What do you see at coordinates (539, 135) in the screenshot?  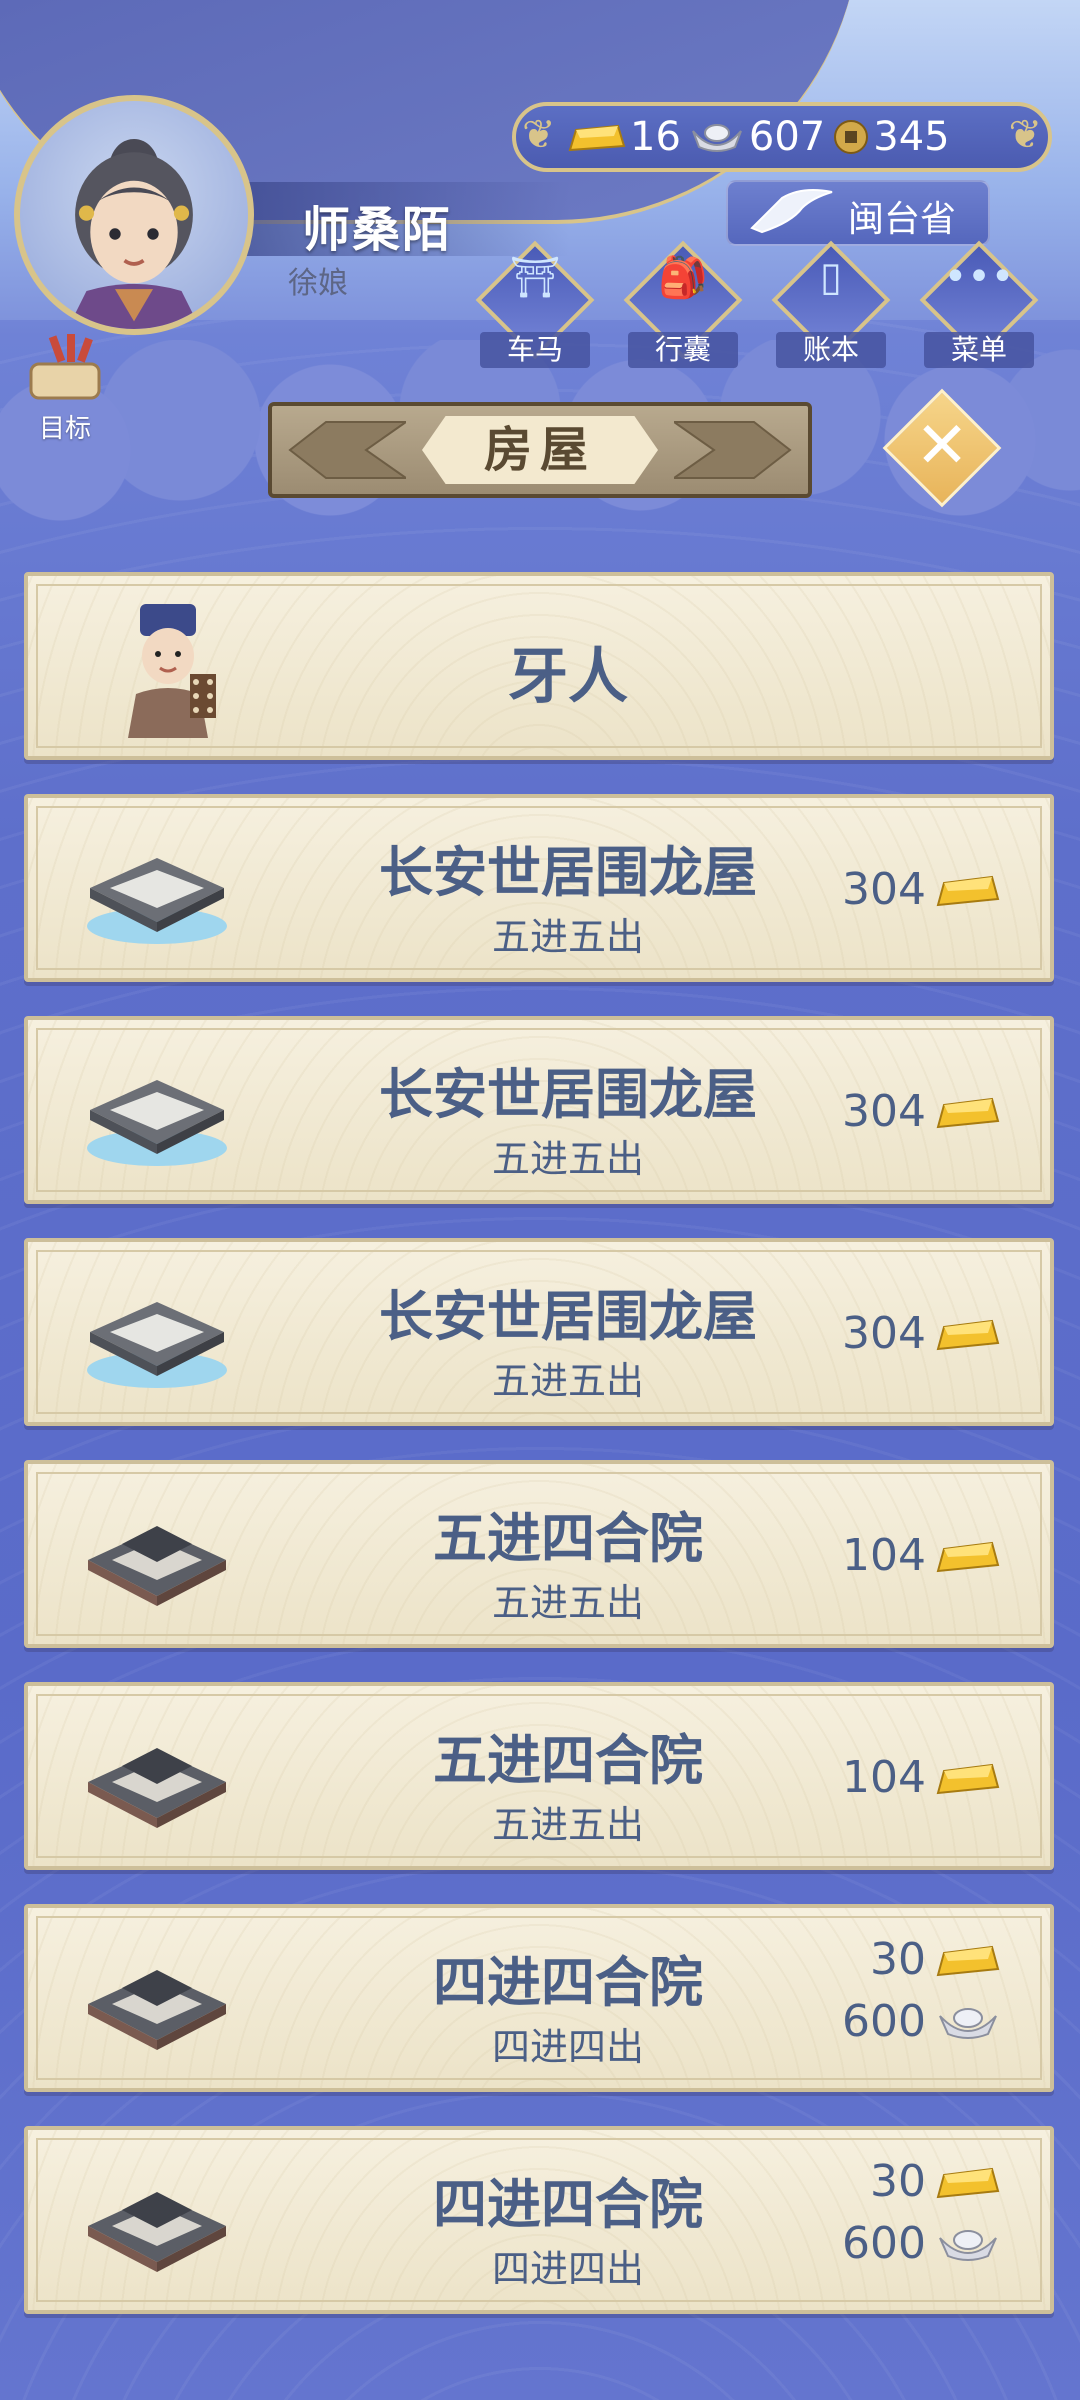 I see `bamboo-left-icon: ❦` at bounding box center [539, 135].